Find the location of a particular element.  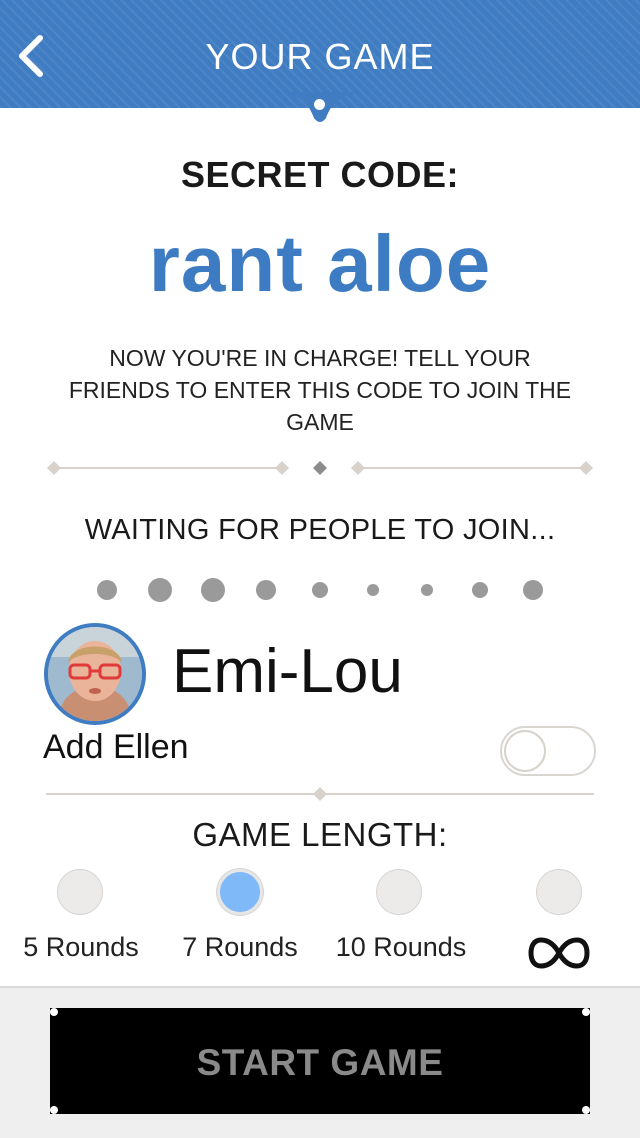

game-length-label: GAME LENGTH: is located at coordinates (320, 834).